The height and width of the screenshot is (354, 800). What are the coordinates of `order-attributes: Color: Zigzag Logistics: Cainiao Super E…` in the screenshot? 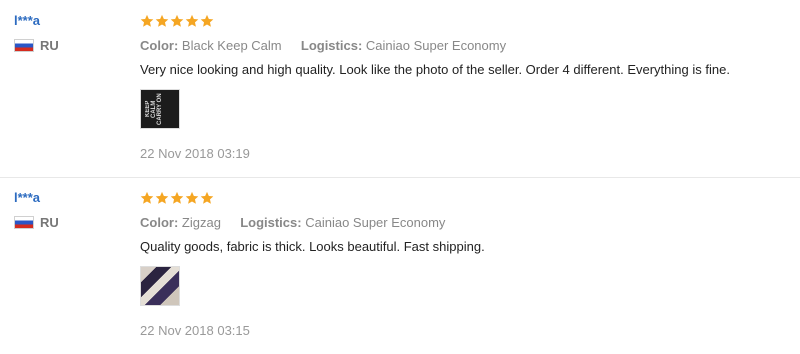 It's located at (465, 223).